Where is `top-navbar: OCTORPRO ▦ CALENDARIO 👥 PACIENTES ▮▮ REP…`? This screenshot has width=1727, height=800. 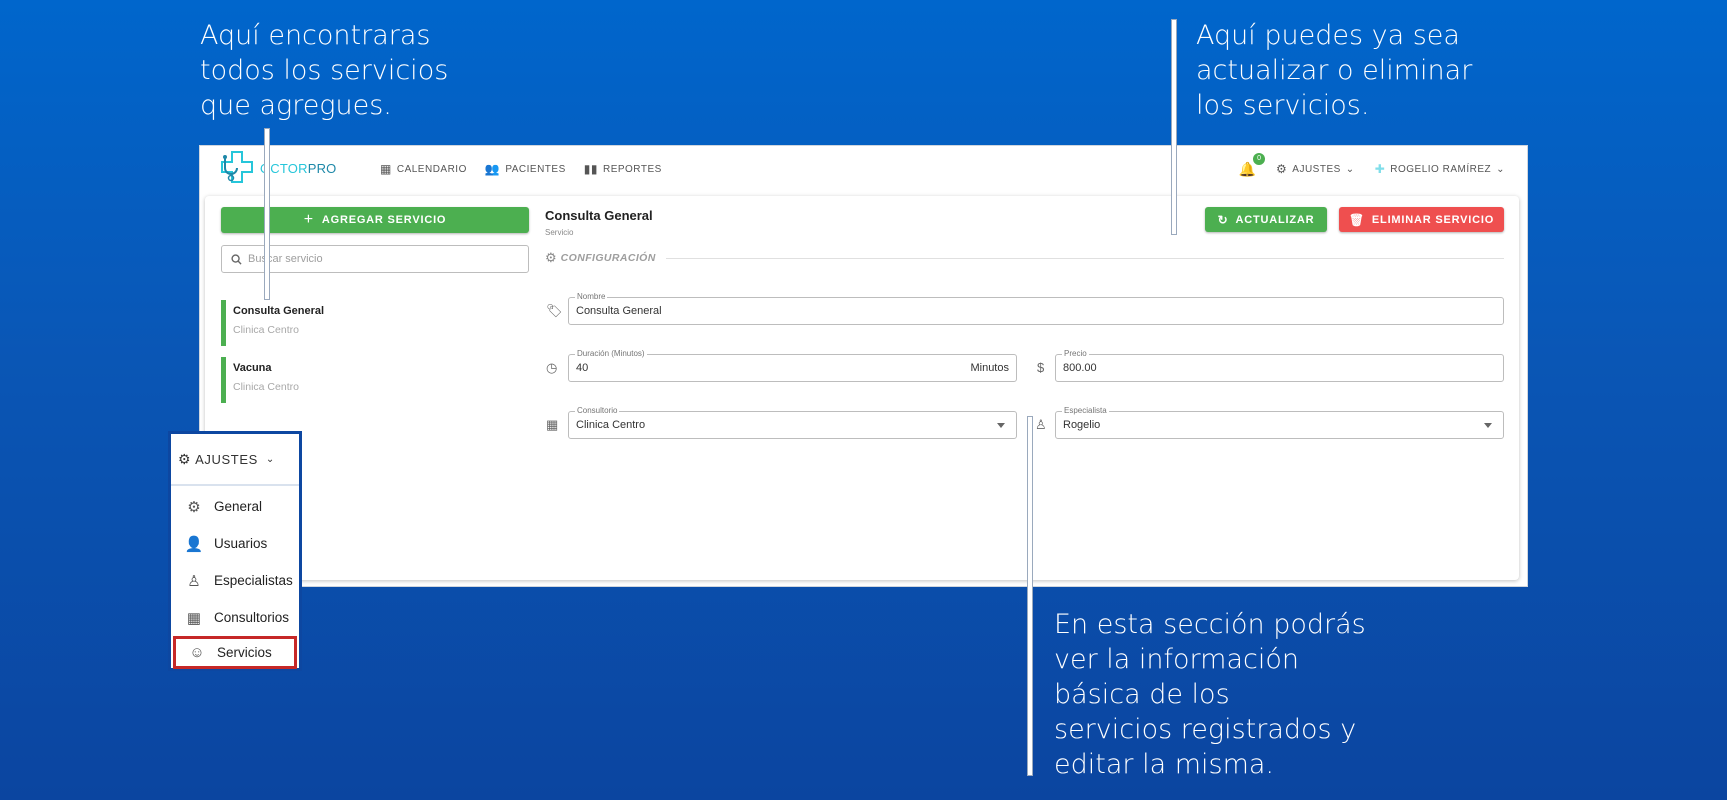
top-navbar: OCTORPRO ▦ CALENDARIO 👥 PACIENTES ▮▮ REP… is located at coordinates (863, 169).